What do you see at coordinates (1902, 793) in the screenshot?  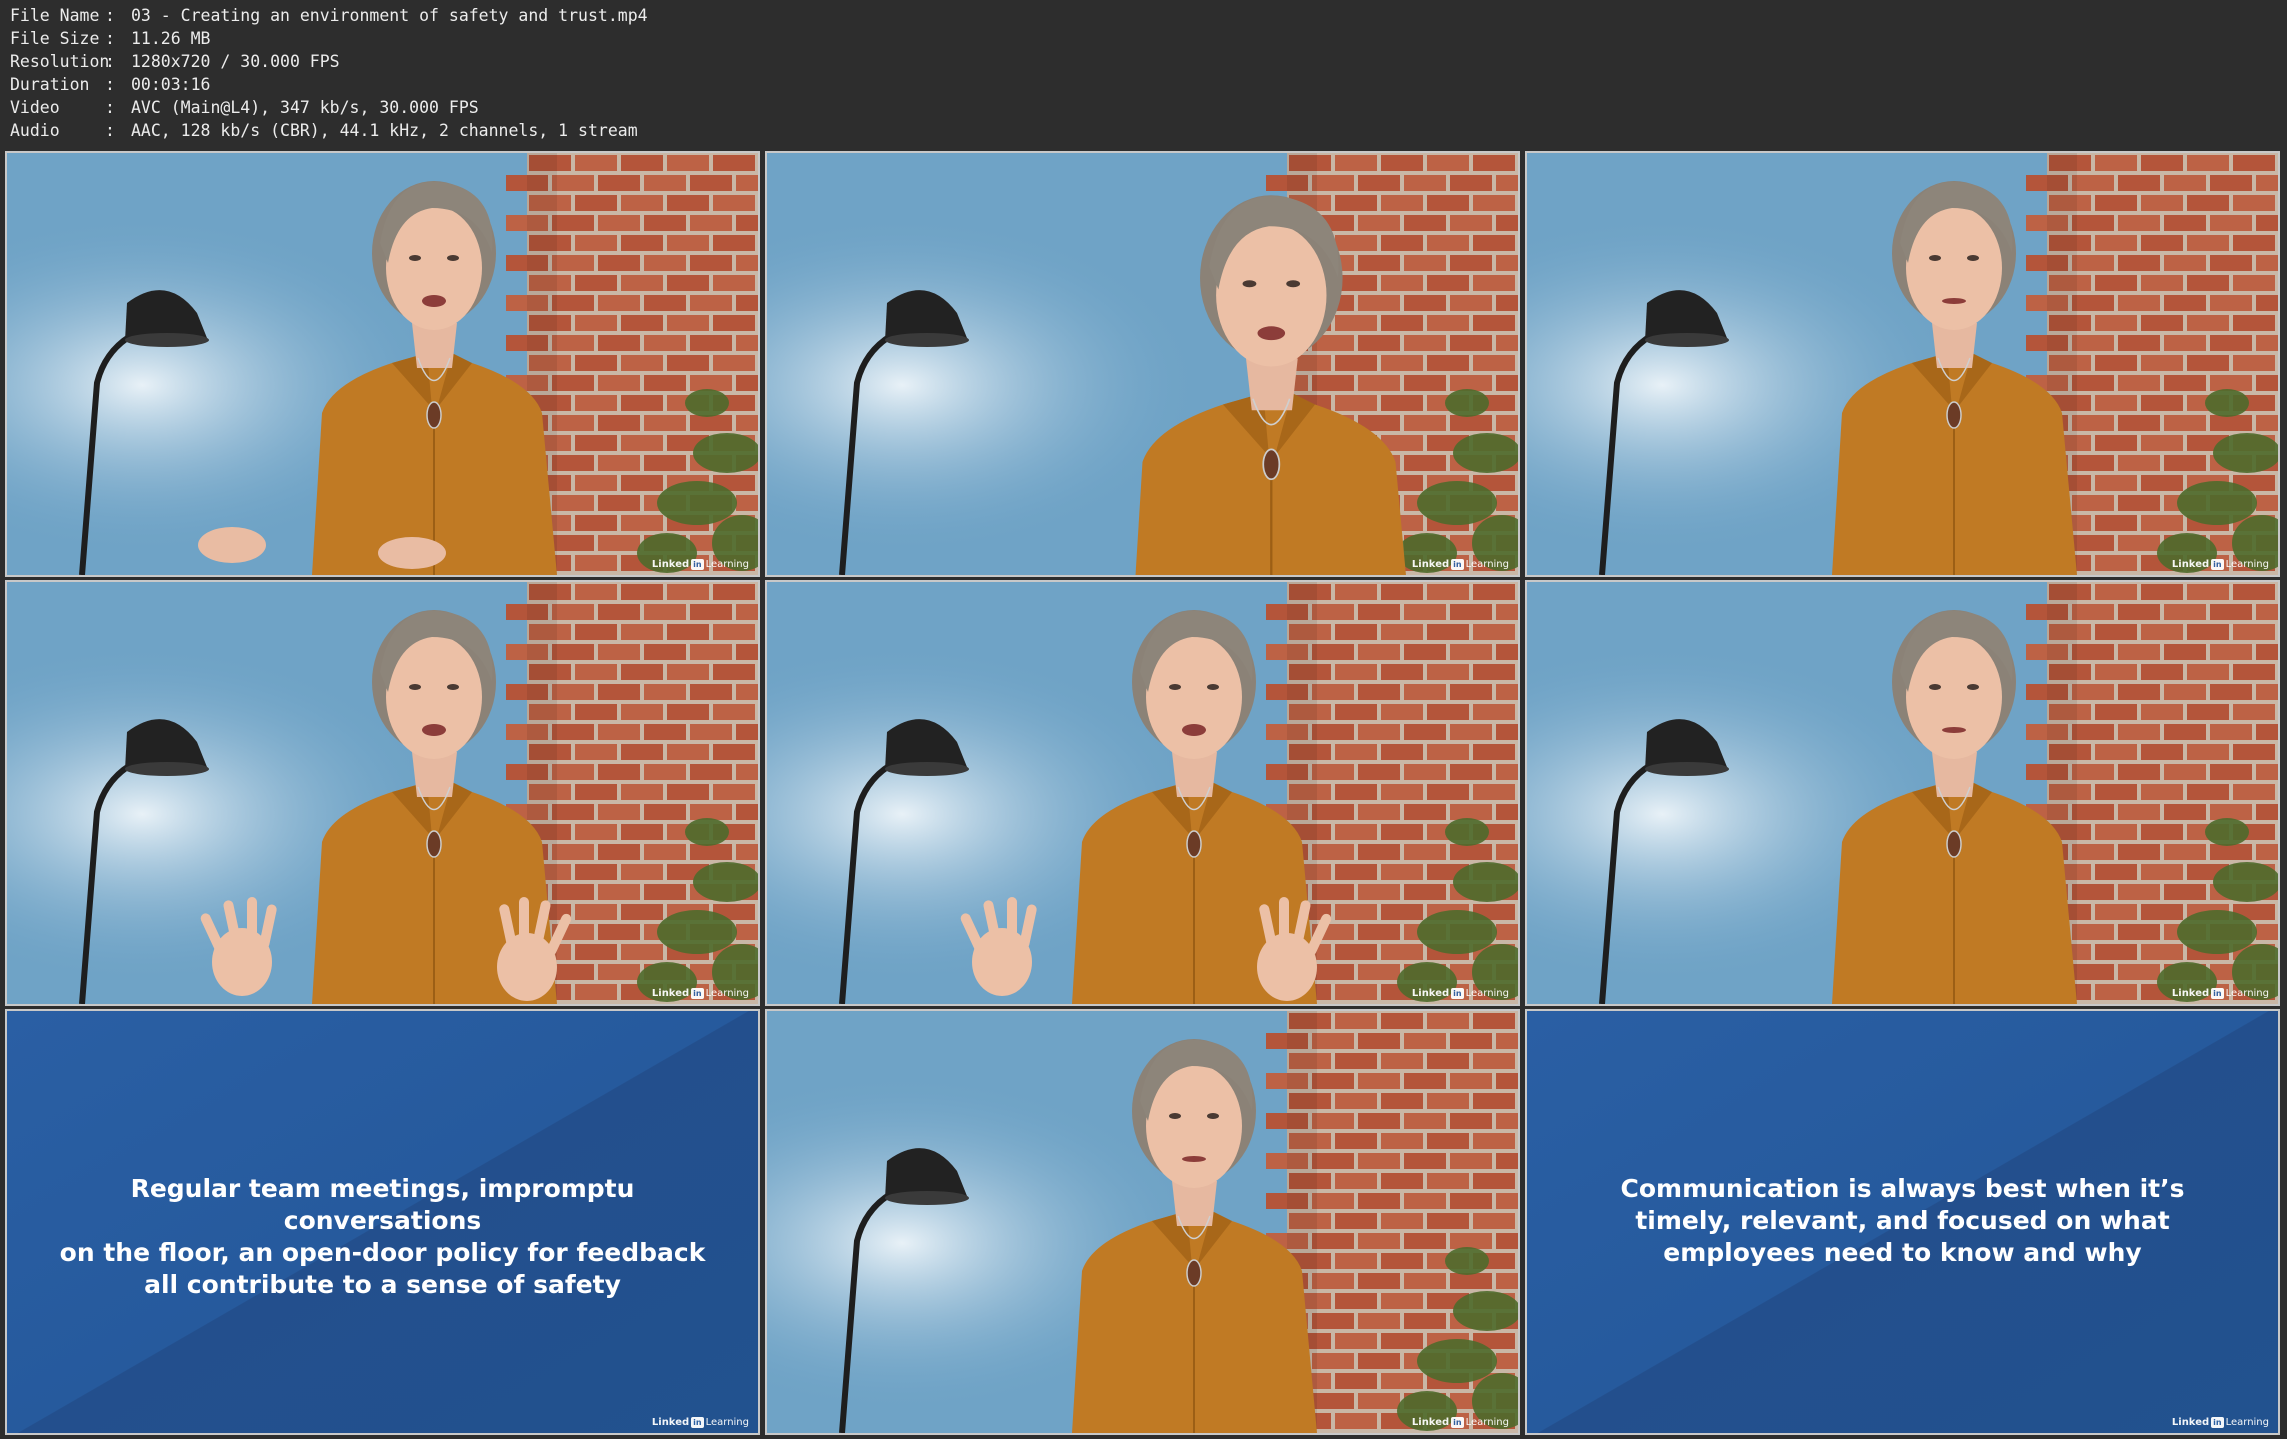 I see `video-thumbnail-6: Linked in Learning` at bounding box center [1902, 793].